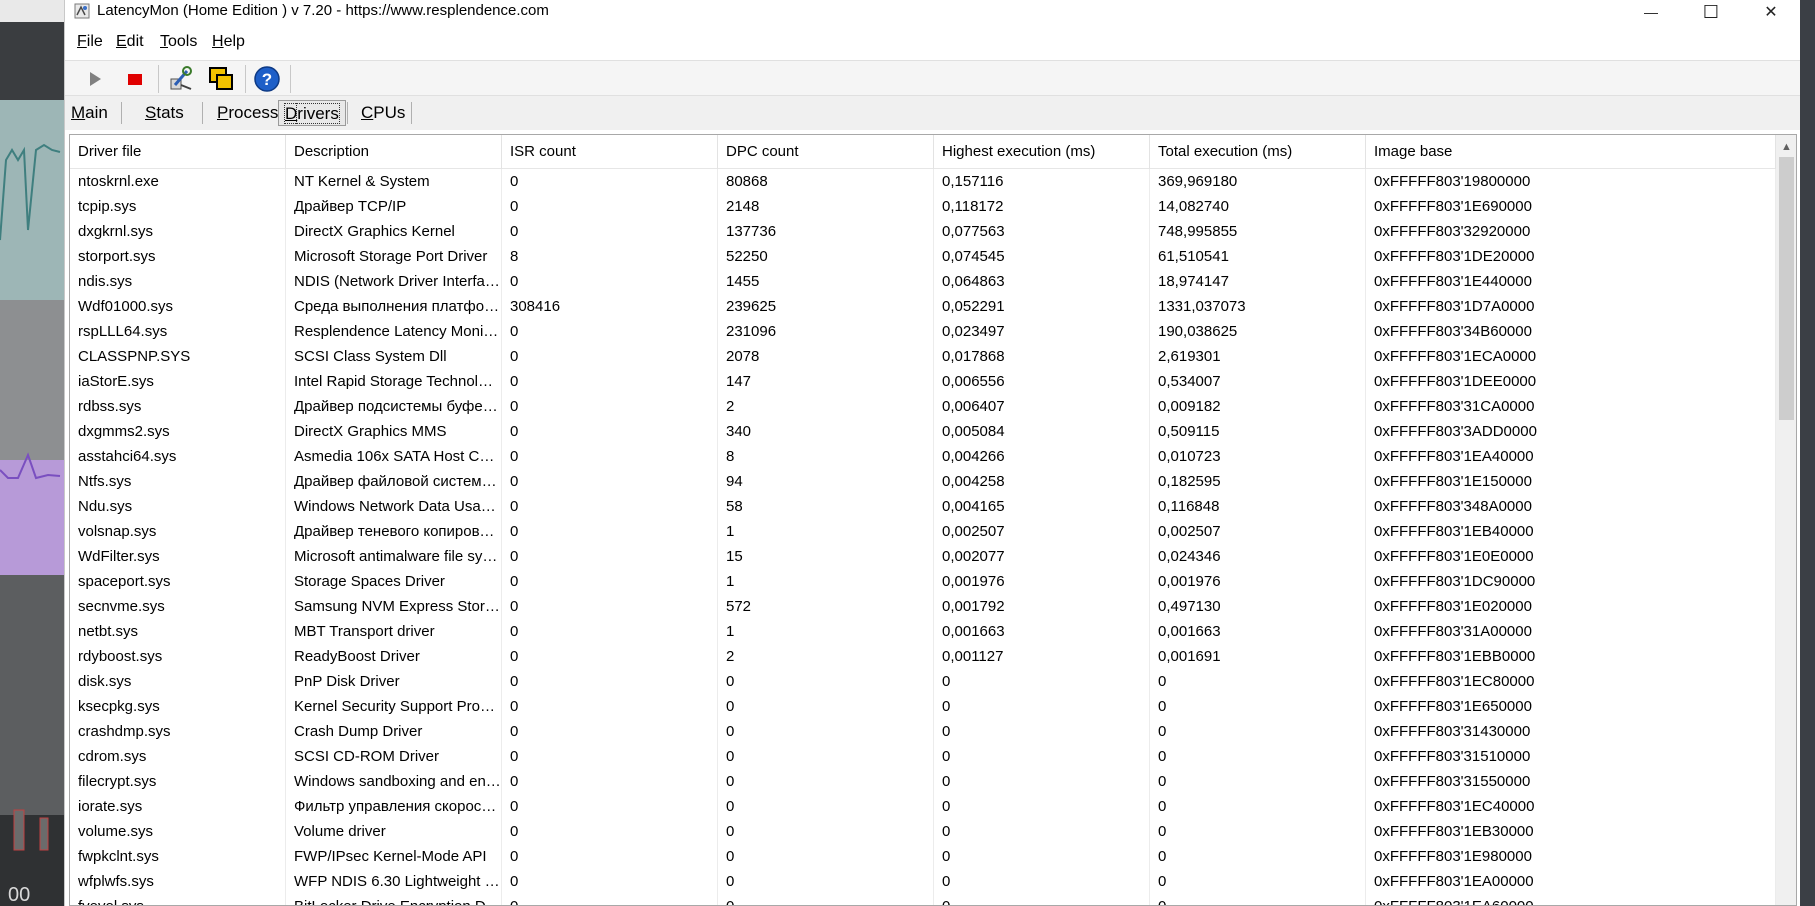 This screenshot has width=1815, height=906. What do you see at coordinates (89, 113) in the screenshot?
I see `tab-main: Main` at bounding box center [89, 113].